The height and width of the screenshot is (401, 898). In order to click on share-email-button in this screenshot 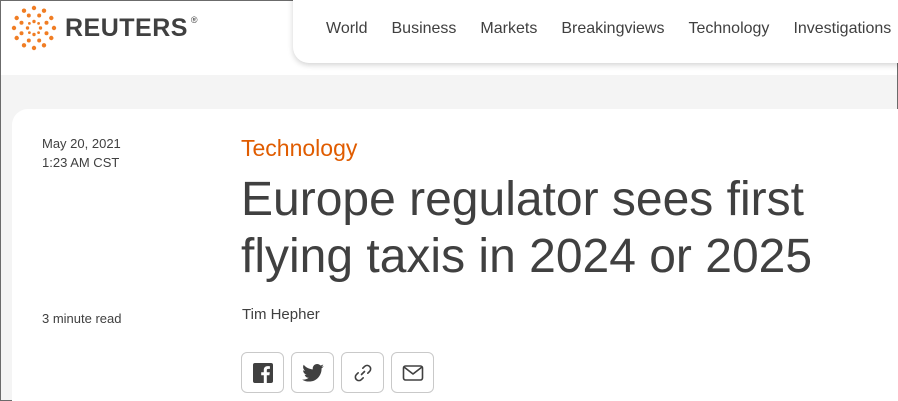, I will do `click(412, 372)`.